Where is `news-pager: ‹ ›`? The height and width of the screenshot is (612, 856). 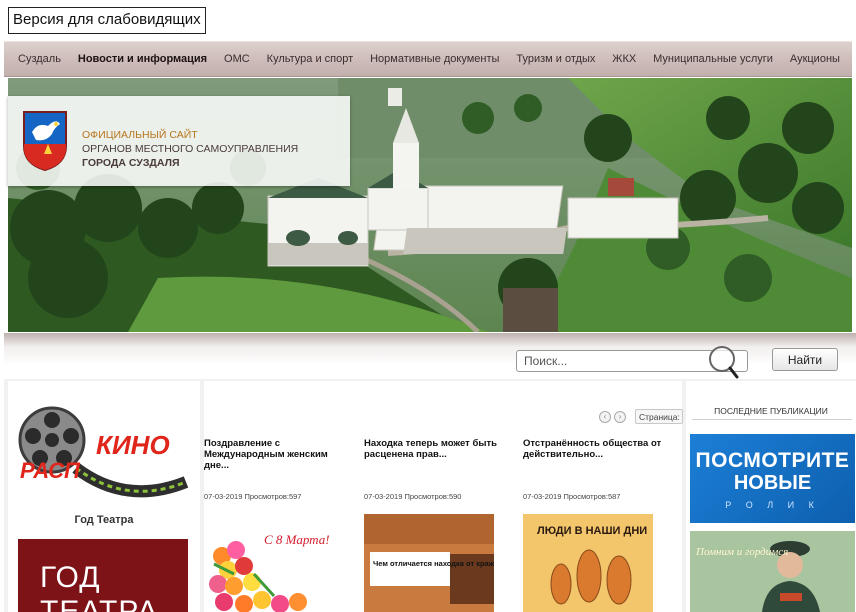
news-pager: ‹ › is located at coordinates (612, 417).